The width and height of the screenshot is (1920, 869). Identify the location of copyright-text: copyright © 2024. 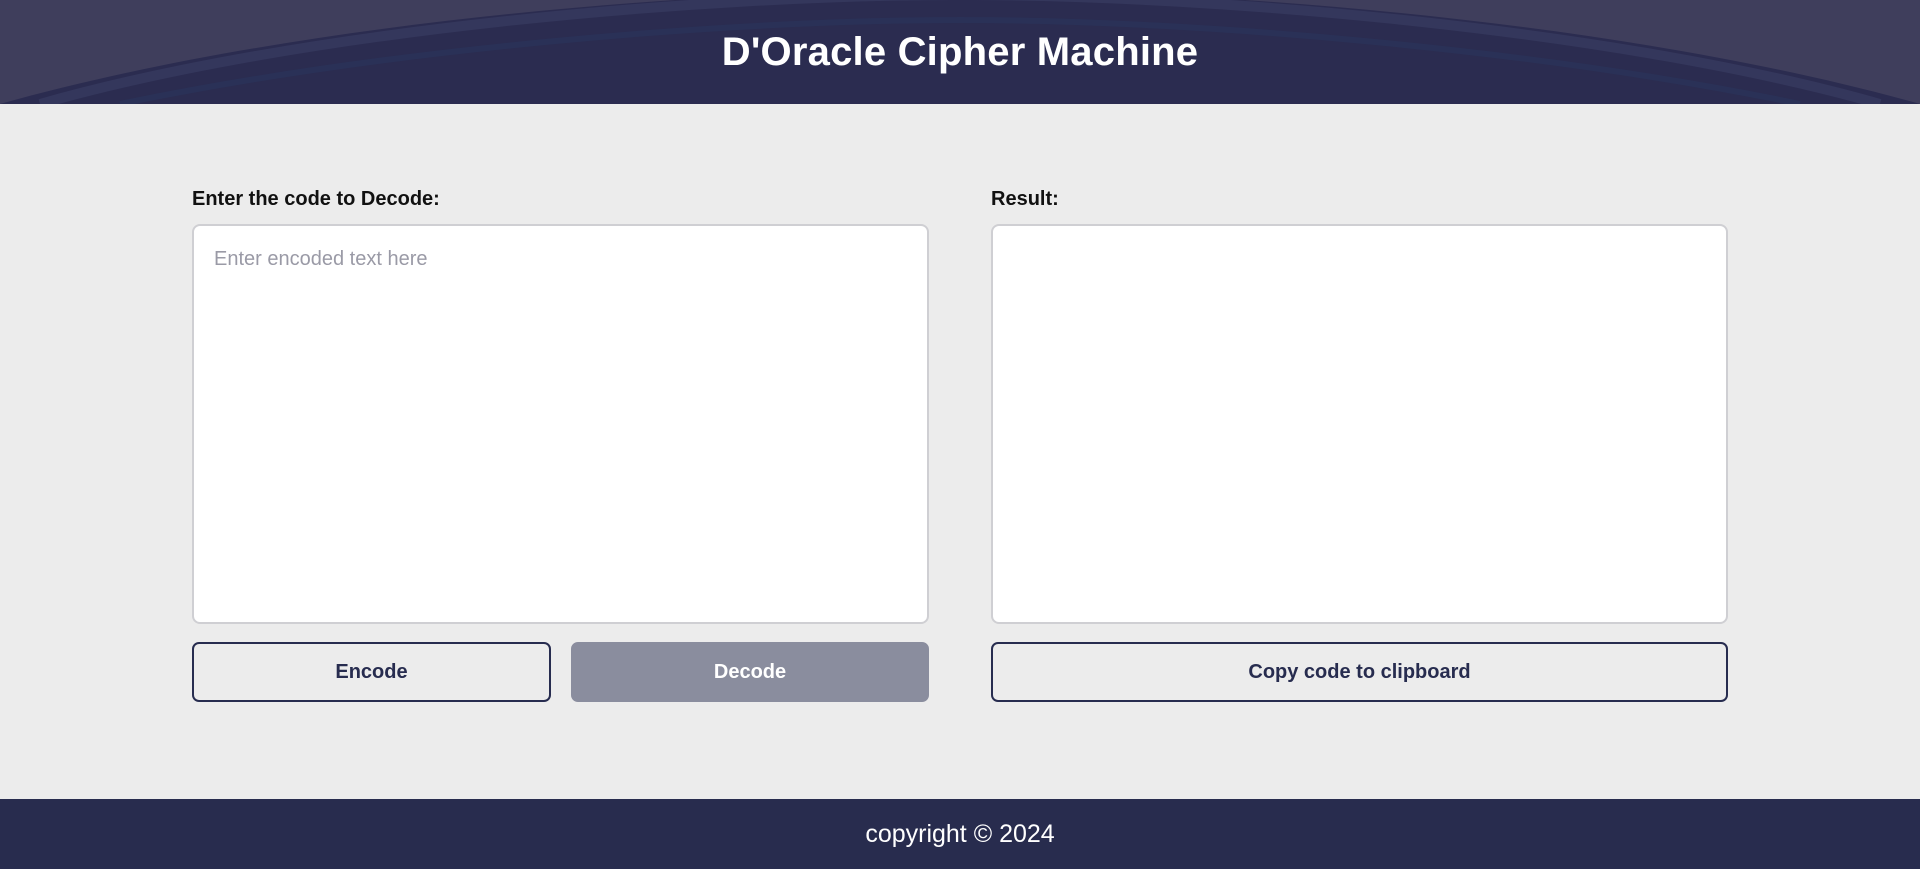
(960, 833).